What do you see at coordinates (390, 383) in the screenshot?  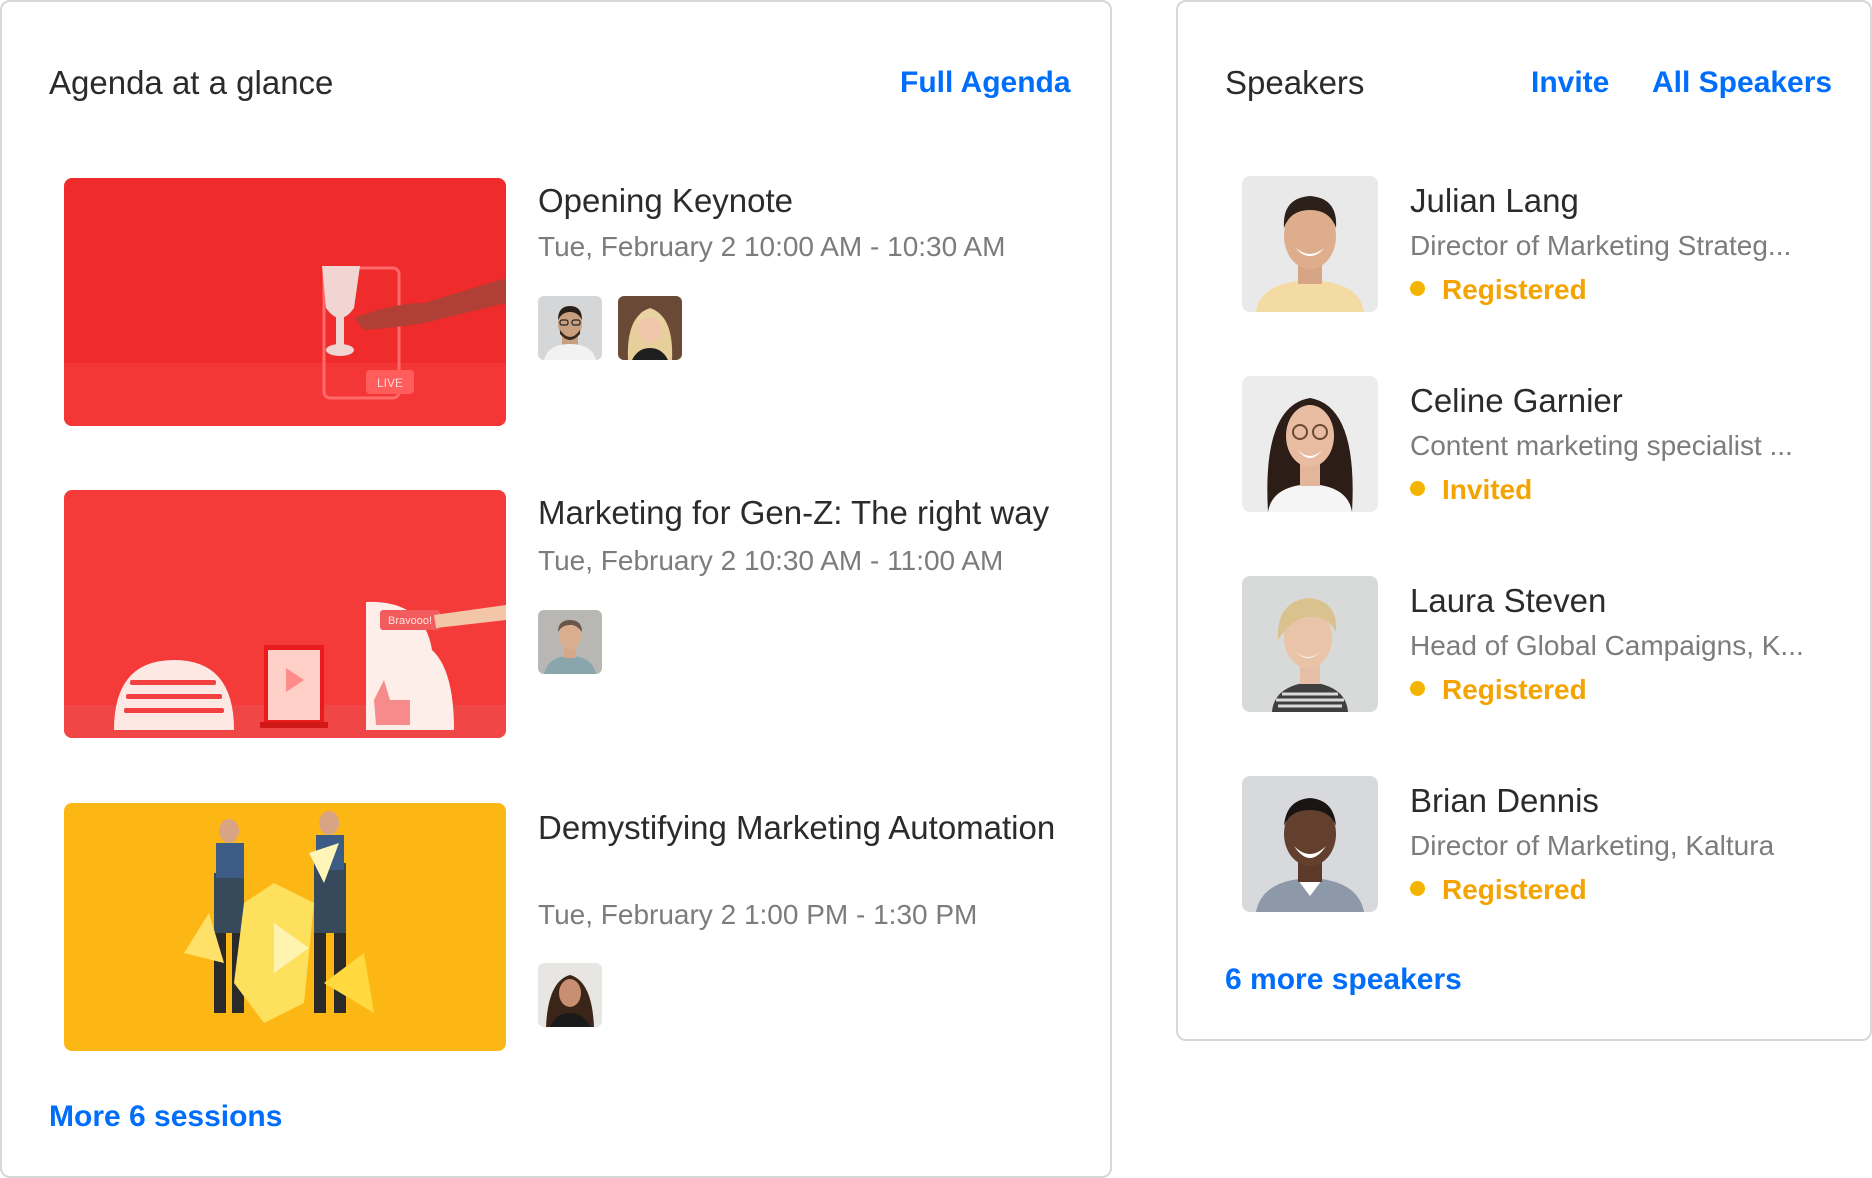 I see `live-badge: LIVE` at bounding box center [390, 383].